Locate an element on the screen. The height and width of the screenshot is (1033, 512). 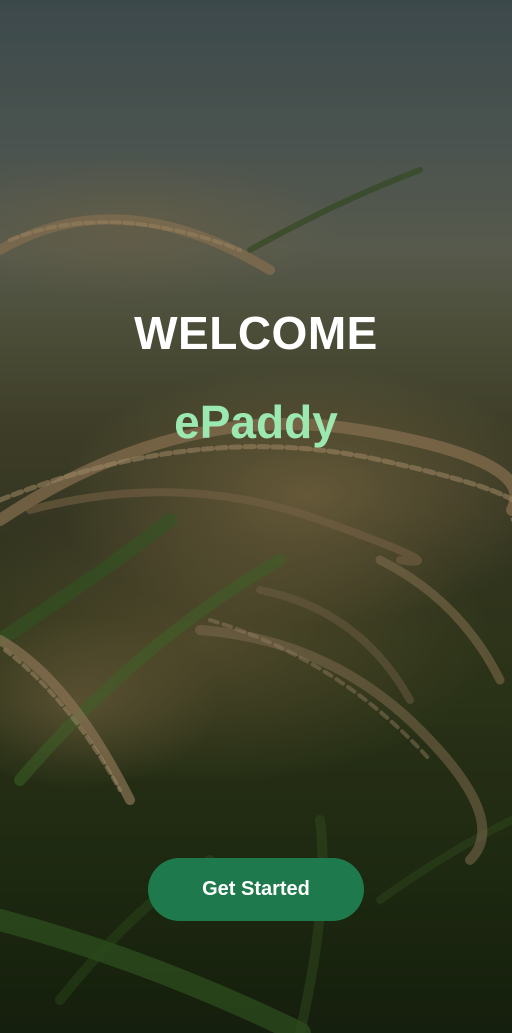
welcome-heading: WELCOME is located at coordinates (256, 333).